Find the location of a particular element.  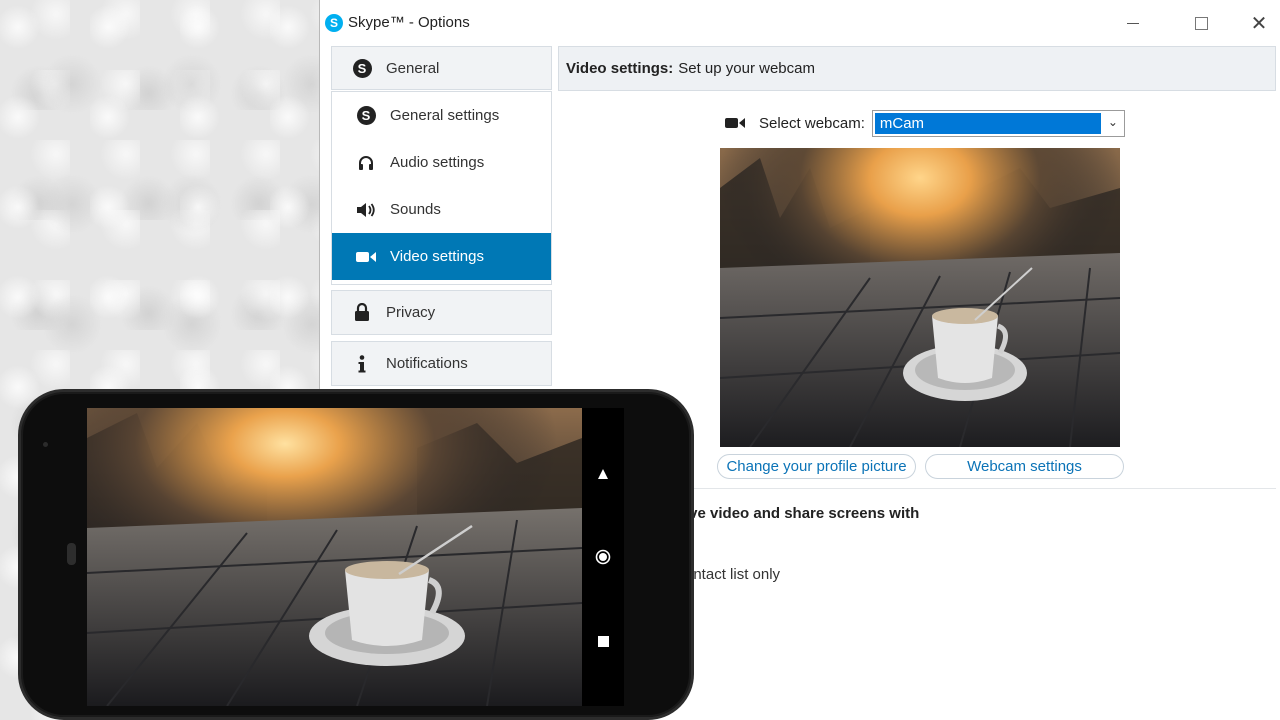

maximize-button is located at coordinates (1201, 23).